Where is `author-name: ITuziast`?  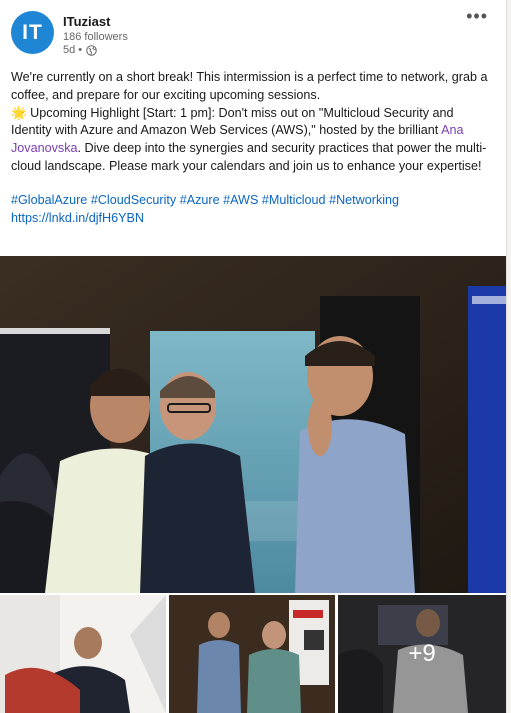
author-name: ITuziast is located at coordinates (86, 21).